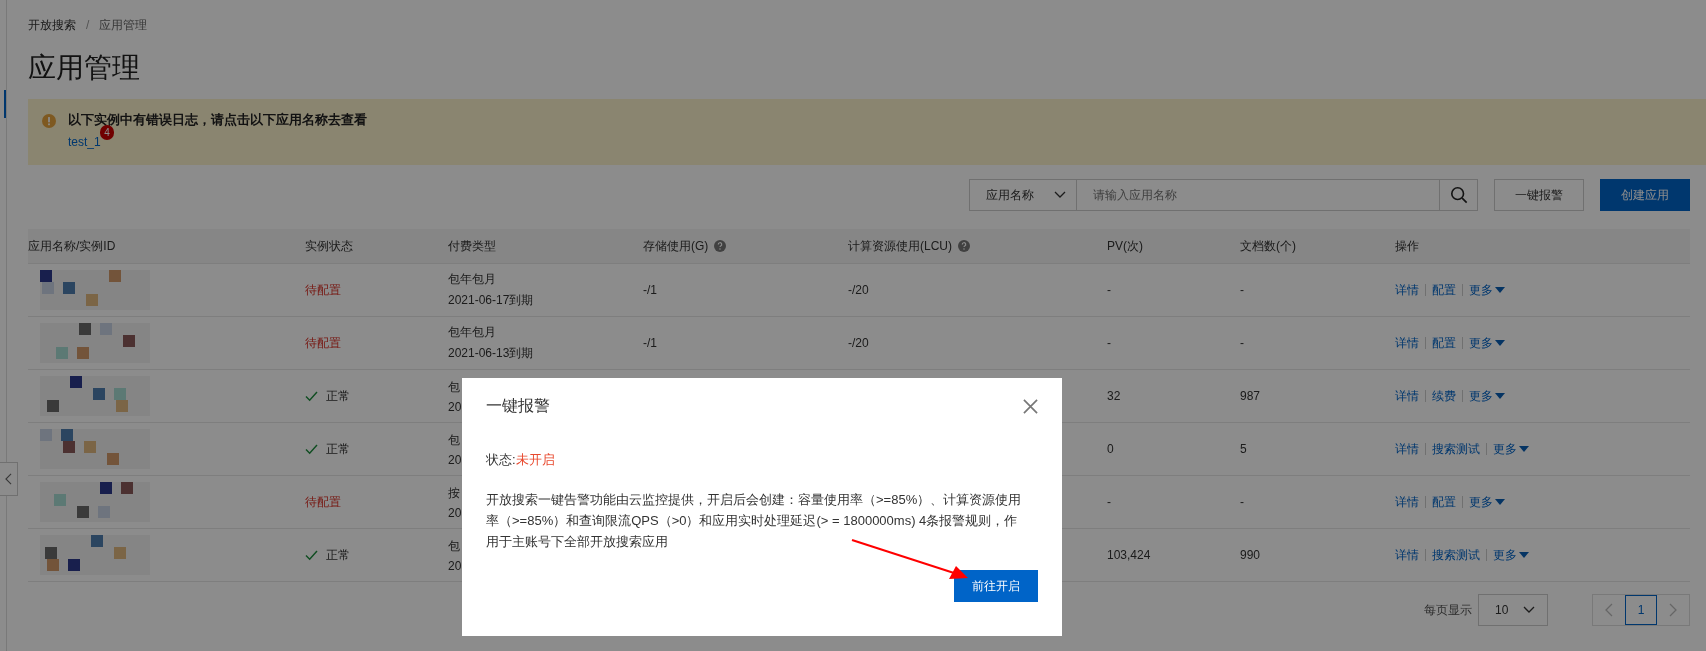 This screenshot has width=1706, height=651. I want to click on status-label: 状态:, so click(501, 460).